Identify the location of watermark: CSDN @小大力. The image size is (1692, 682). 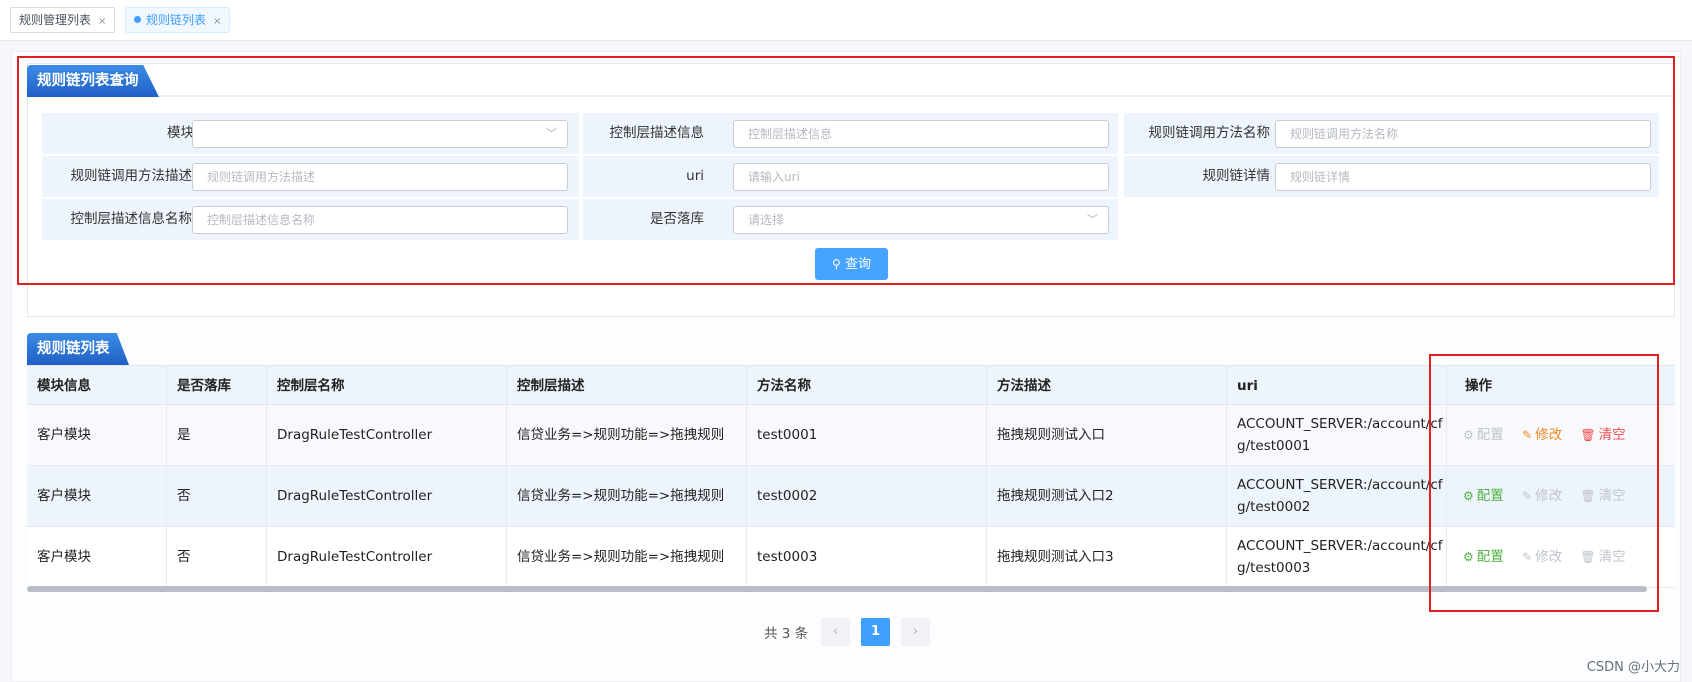
(1633, 667).